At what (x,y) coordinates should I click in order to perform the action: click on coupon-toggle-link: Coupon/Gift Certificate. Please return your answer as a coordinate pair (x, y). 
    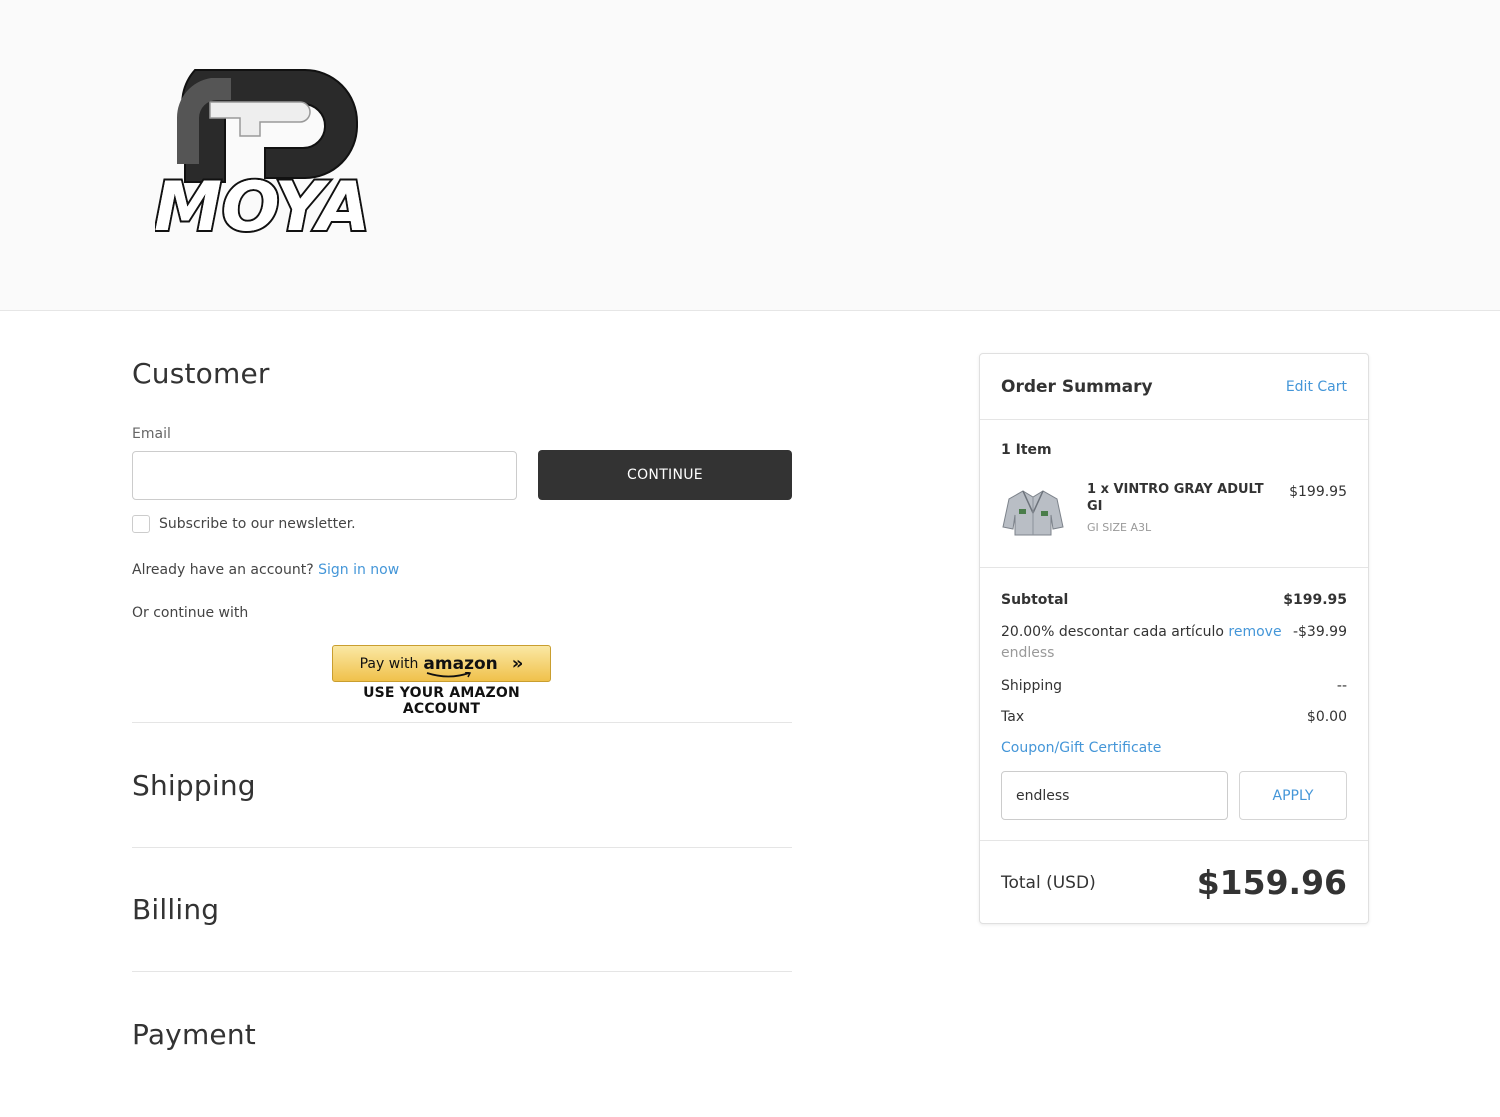
    Looking at the image, I should click on (1081, 748).